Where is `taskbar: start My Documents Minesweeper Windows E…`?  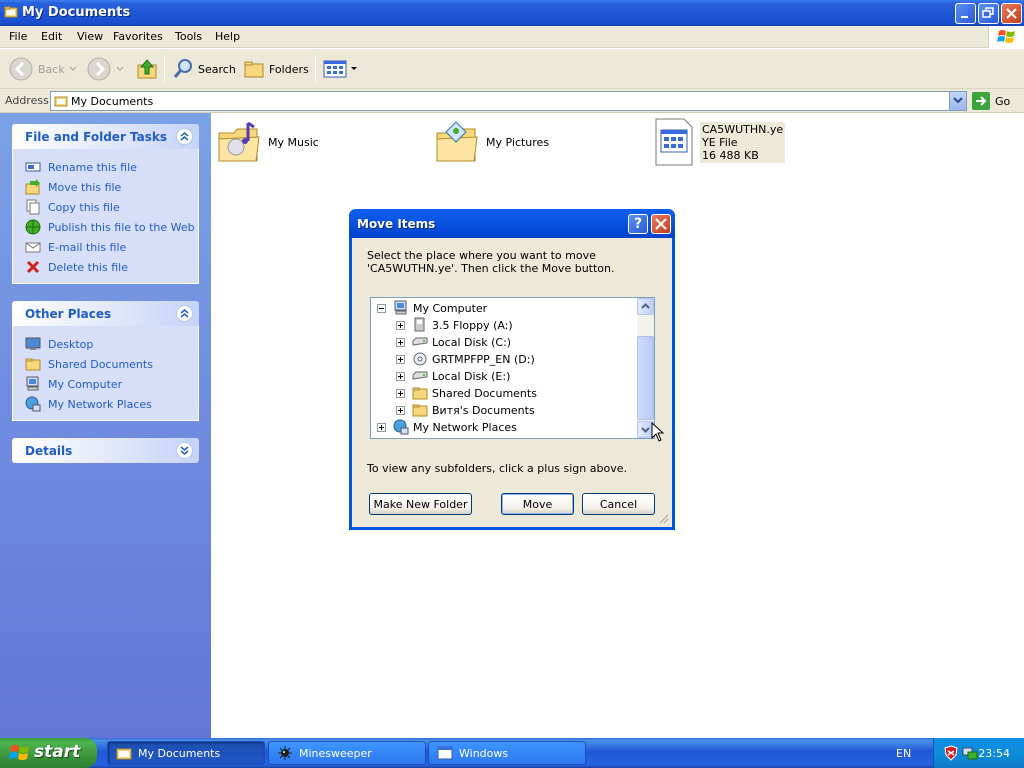 taskbar: start My Documents Minesweeper Windows E… is located at coordinates (512, 753).